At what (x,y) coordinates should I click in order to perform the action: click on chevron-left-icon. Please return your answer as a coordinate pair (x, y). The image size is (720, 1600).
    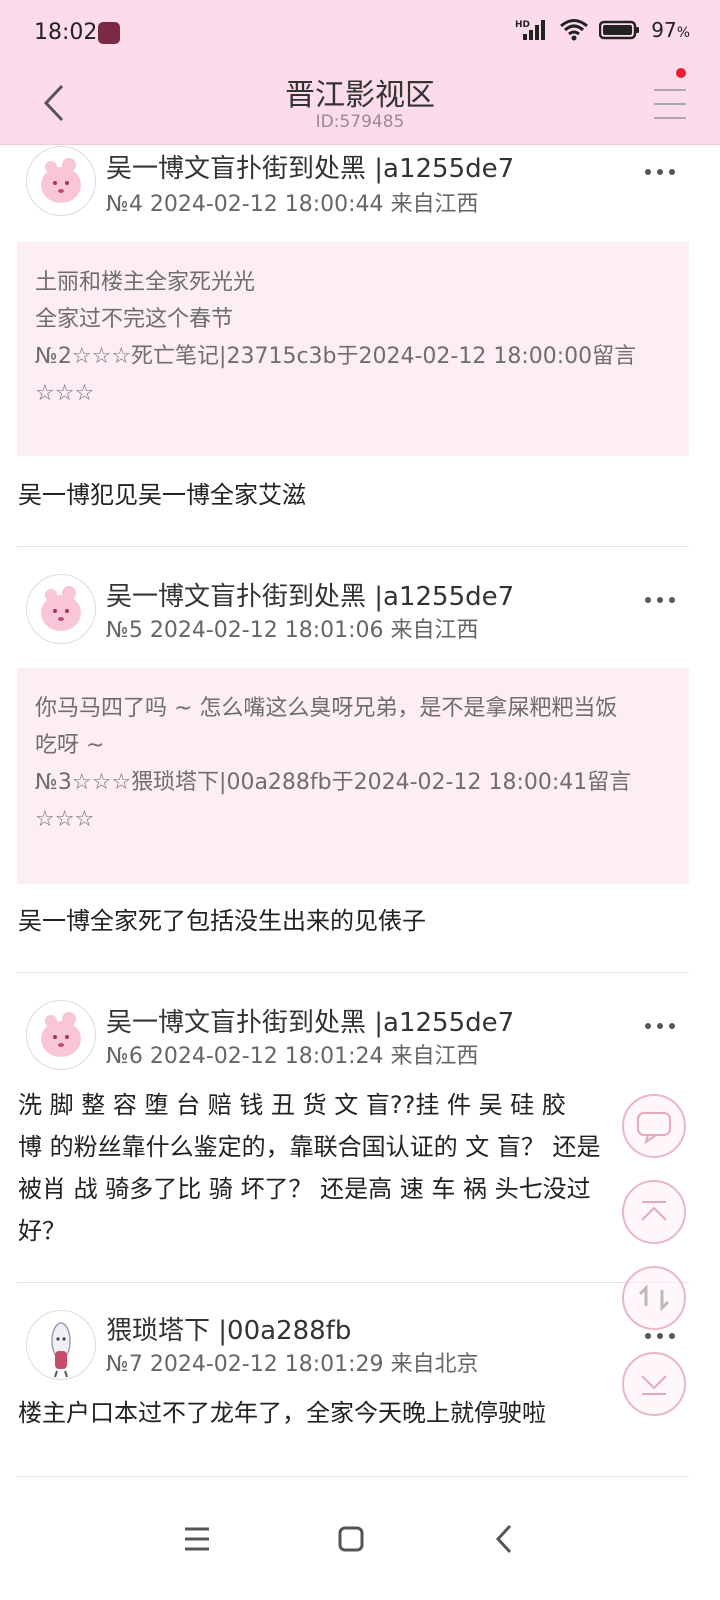
    Looking at the image, I should click on (503, 1539).